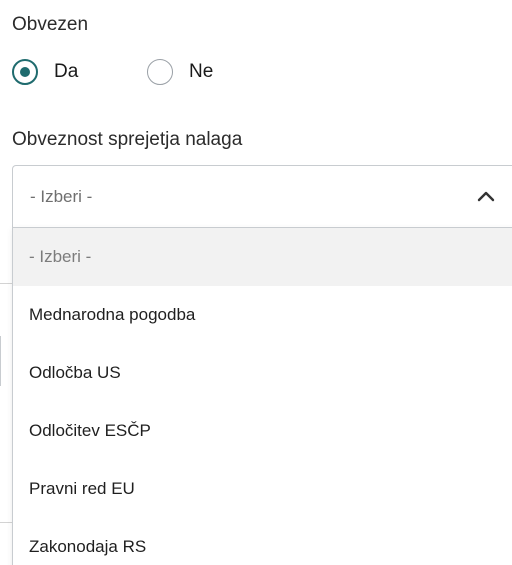  Describe the element at coordinates (201, 71) in the screenshot. I see `radio-ne-label: Ne` at that location.